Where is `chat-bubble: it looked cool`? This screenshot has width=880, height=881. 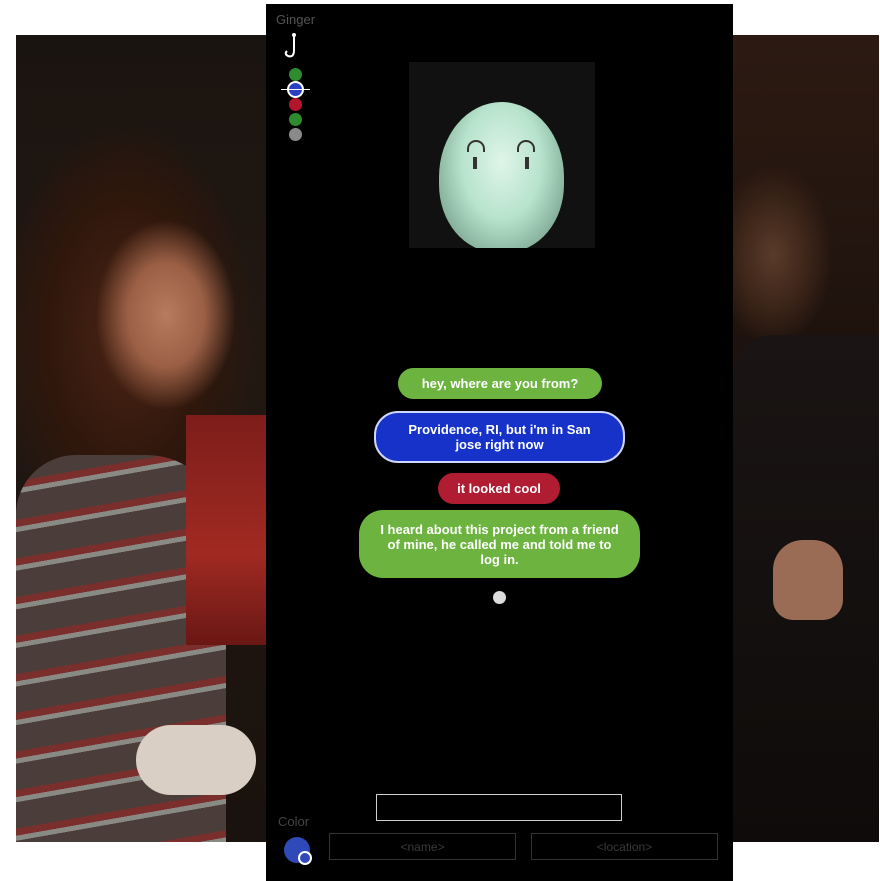
chat-bubble: it looked cool is located at coordinates (499, 488).